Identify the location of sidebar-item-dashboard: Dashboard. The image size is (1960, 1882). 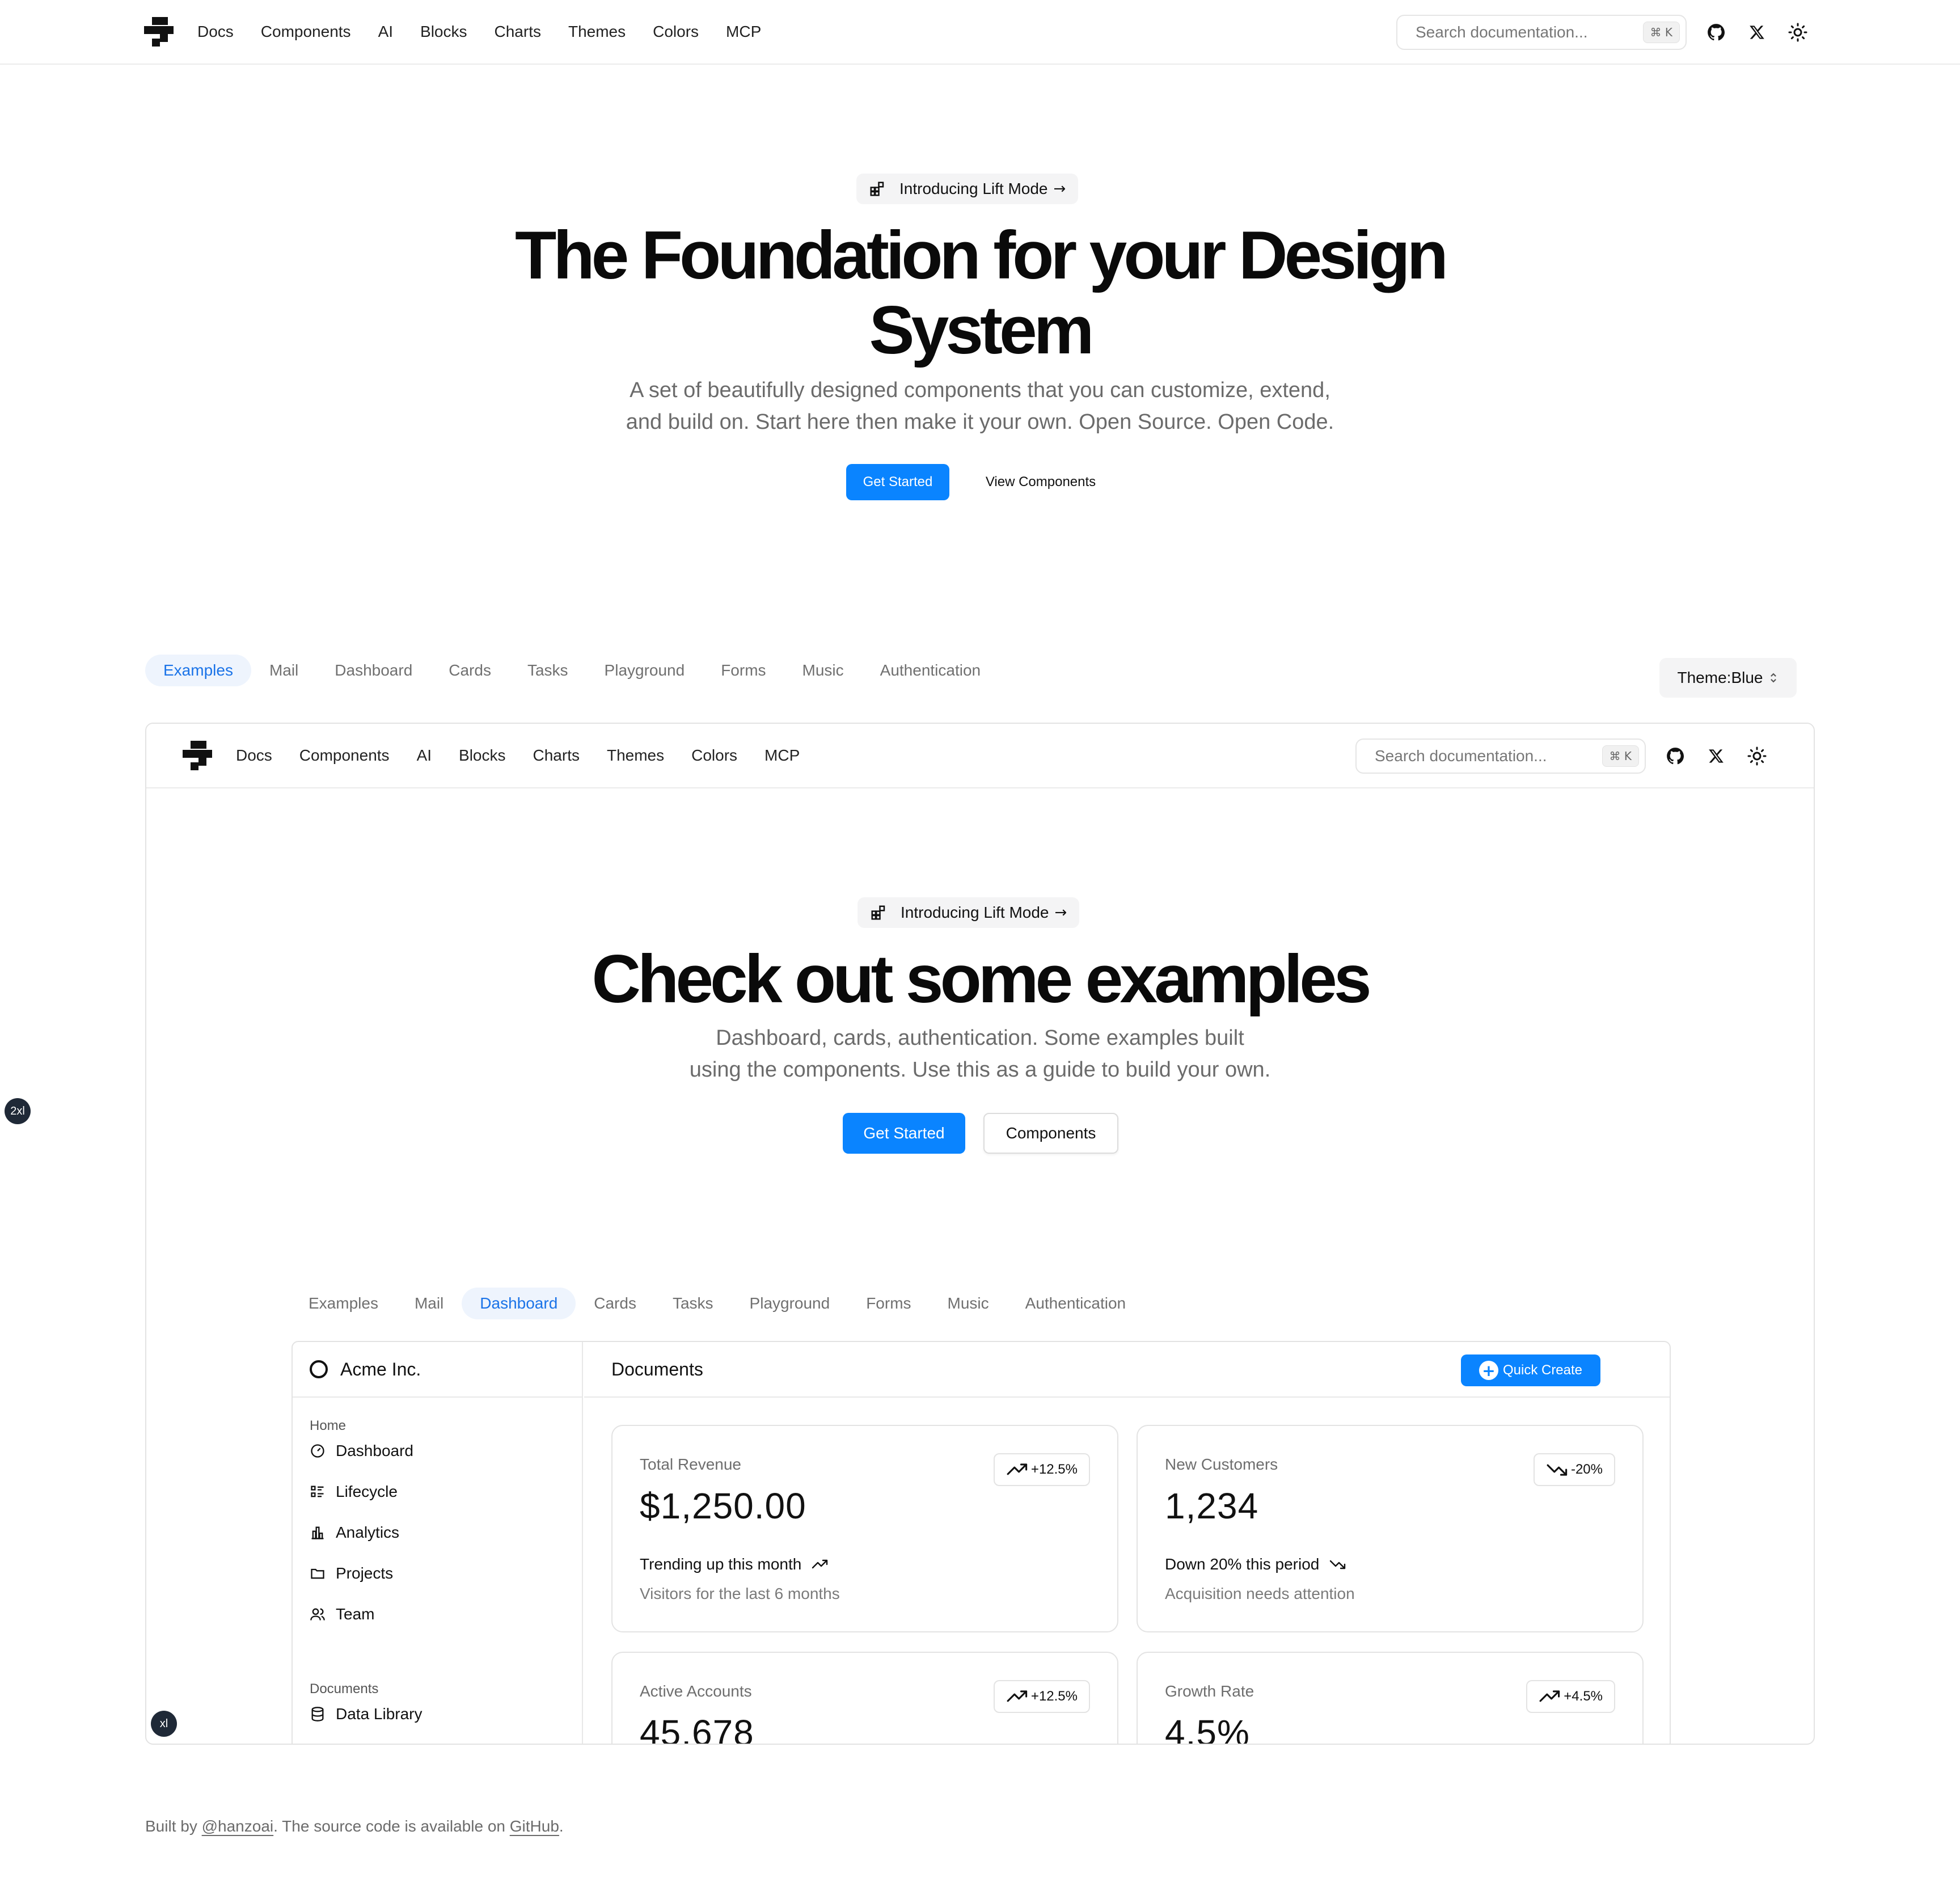
(361, 1451).